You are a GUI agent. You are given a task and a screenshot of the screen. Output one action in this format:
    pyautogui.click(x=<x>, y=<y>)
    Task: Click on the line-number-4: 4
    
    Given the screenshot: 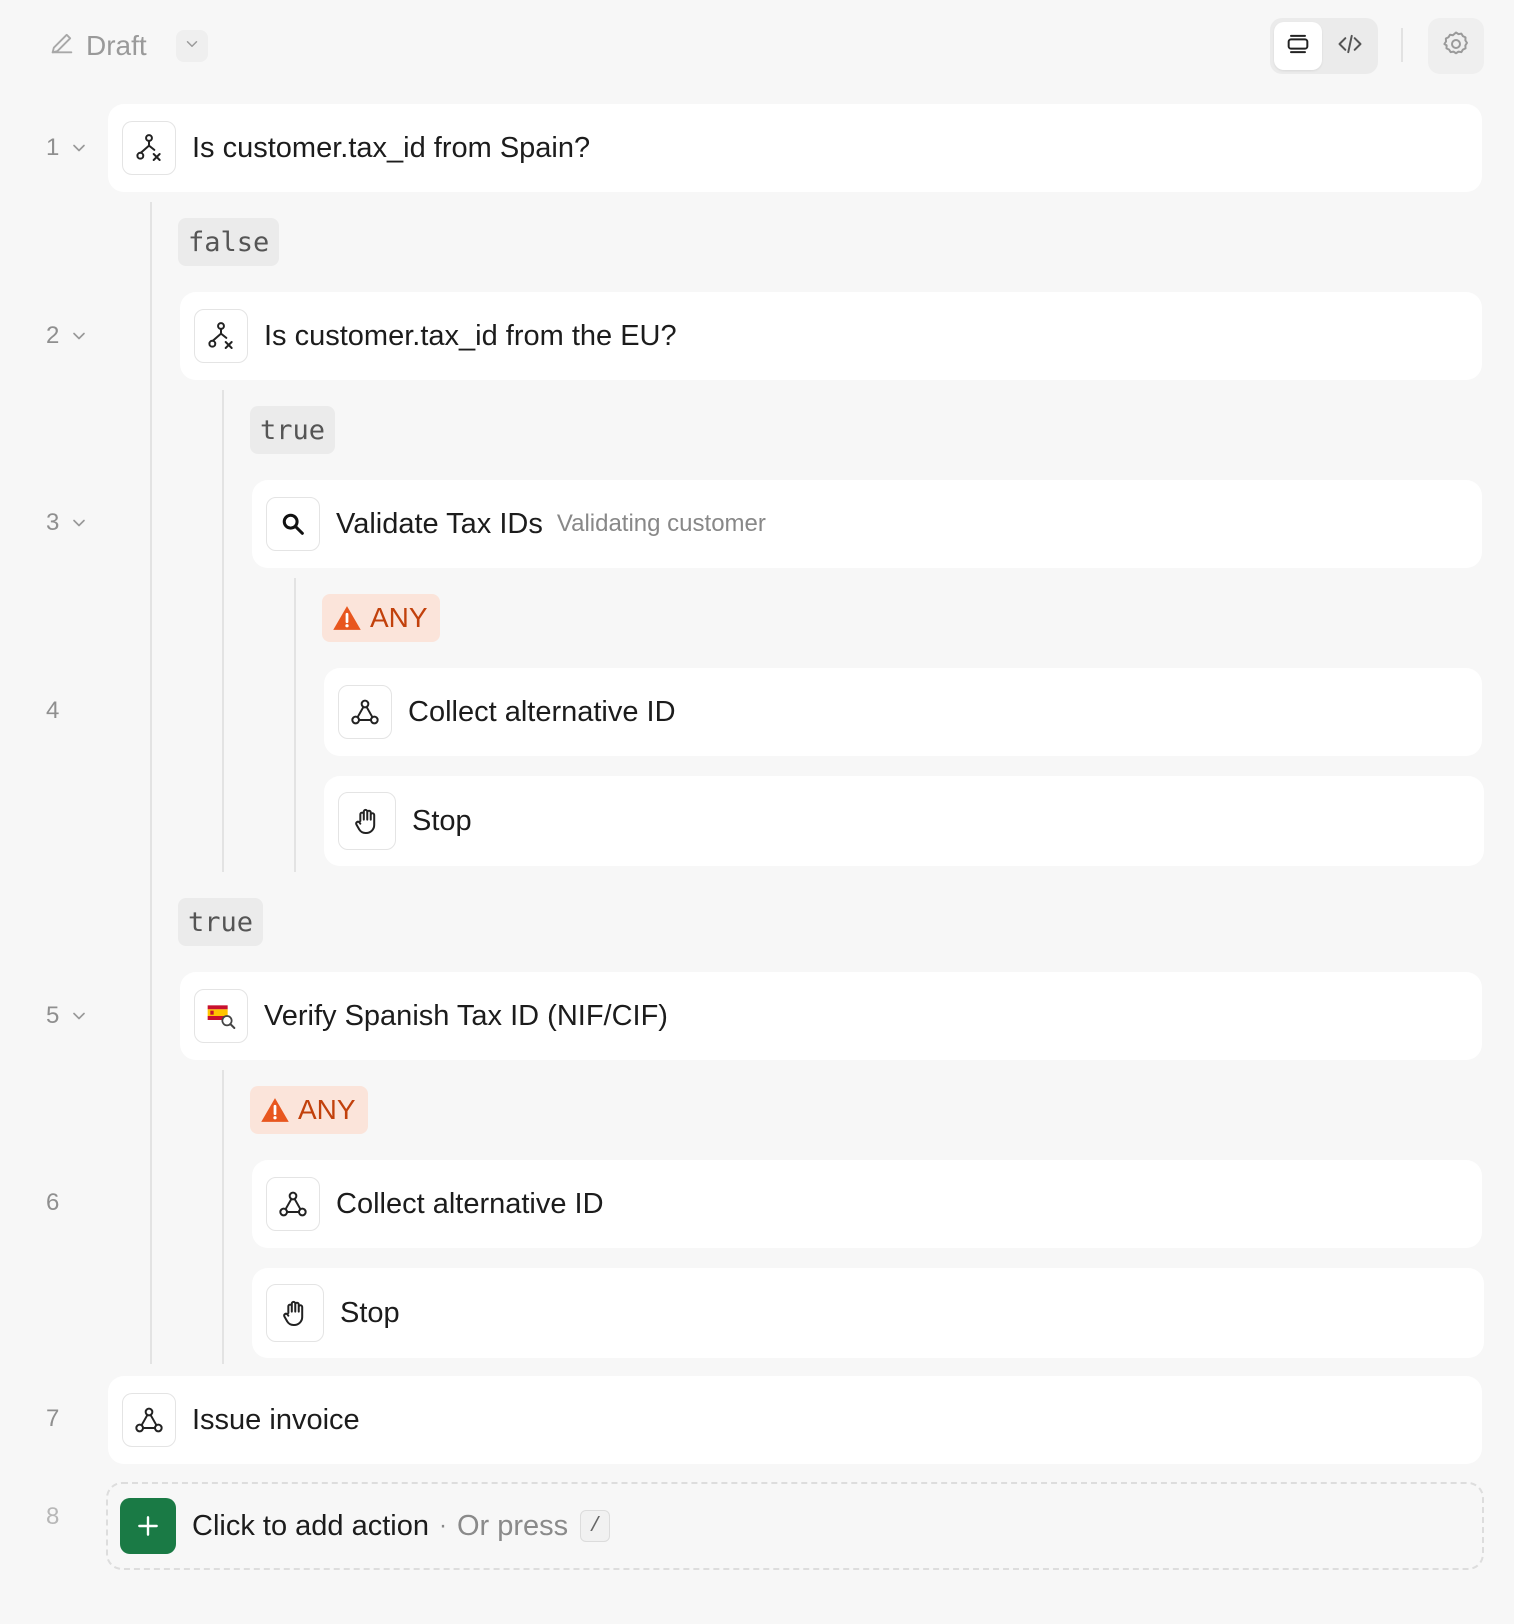 What is the action you would take?
    pyautogui.click(x=53, y=710)
    